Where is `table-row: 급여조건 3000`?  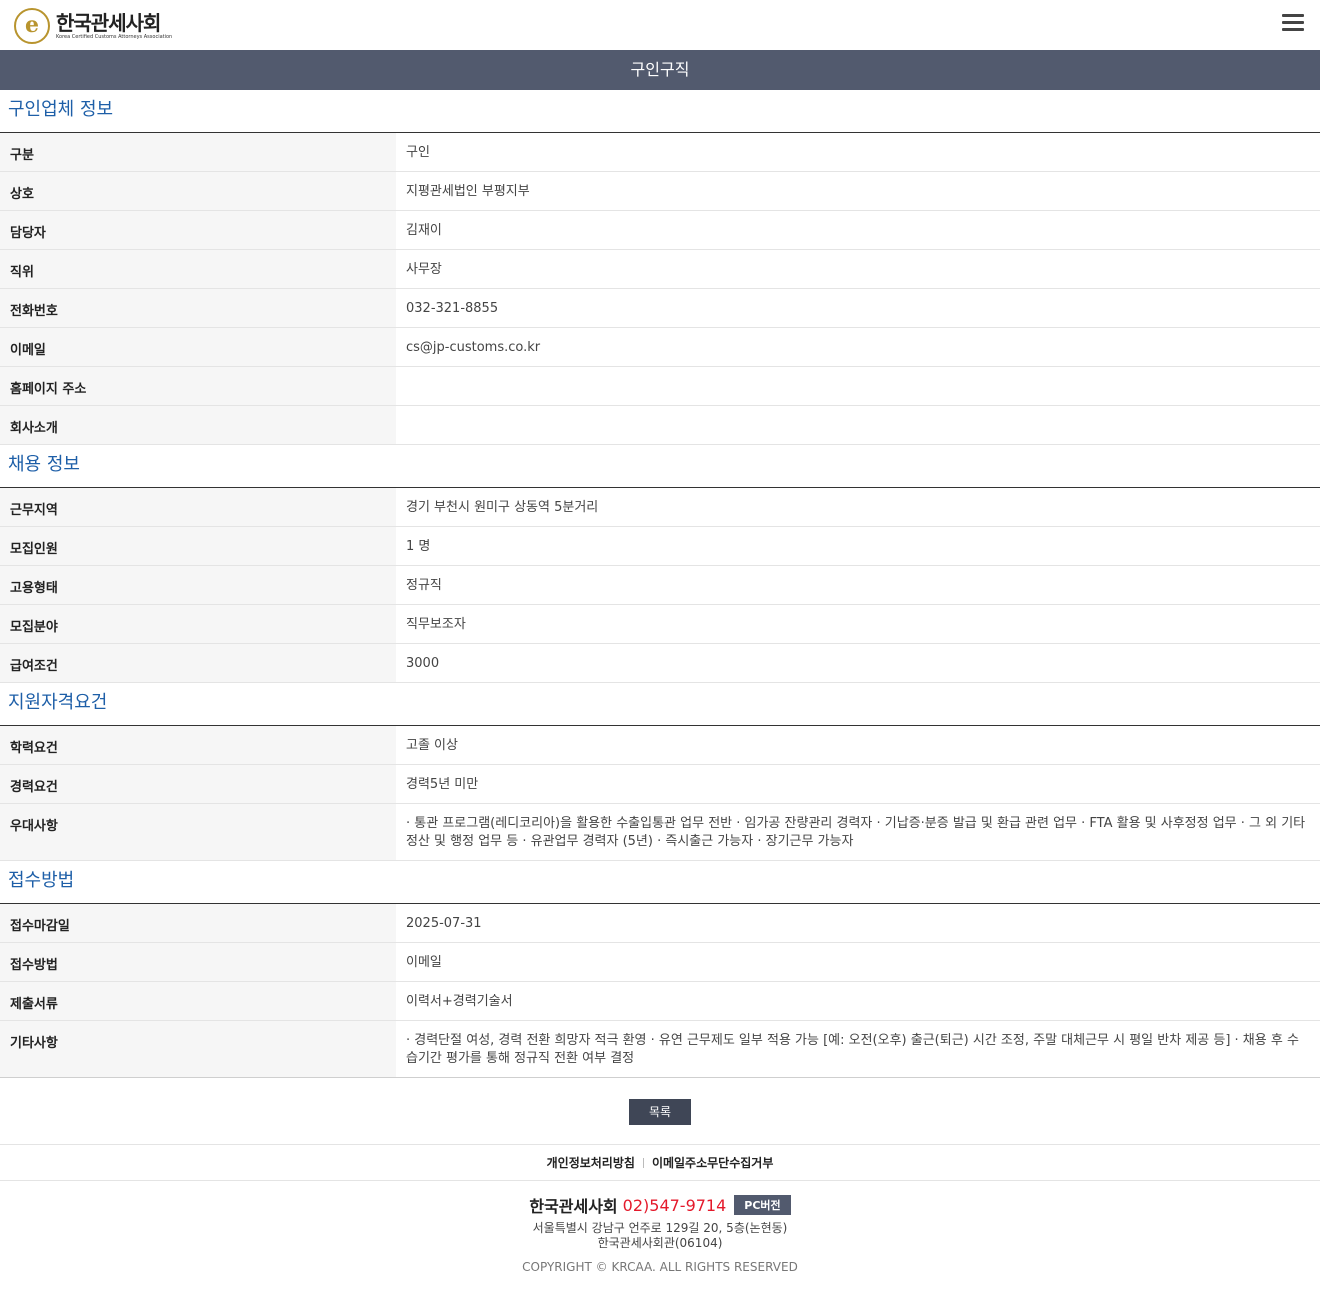 table-row: 급여조건 3000 is located at coordinates (660, 663).